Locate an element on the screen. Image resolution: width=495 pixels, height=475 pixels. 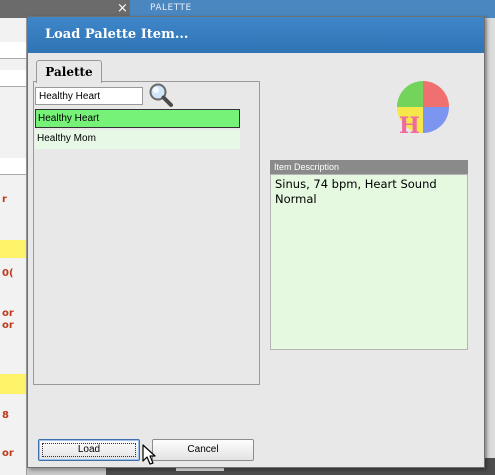
background-cell: 0( is located at coordinates (8, 273).